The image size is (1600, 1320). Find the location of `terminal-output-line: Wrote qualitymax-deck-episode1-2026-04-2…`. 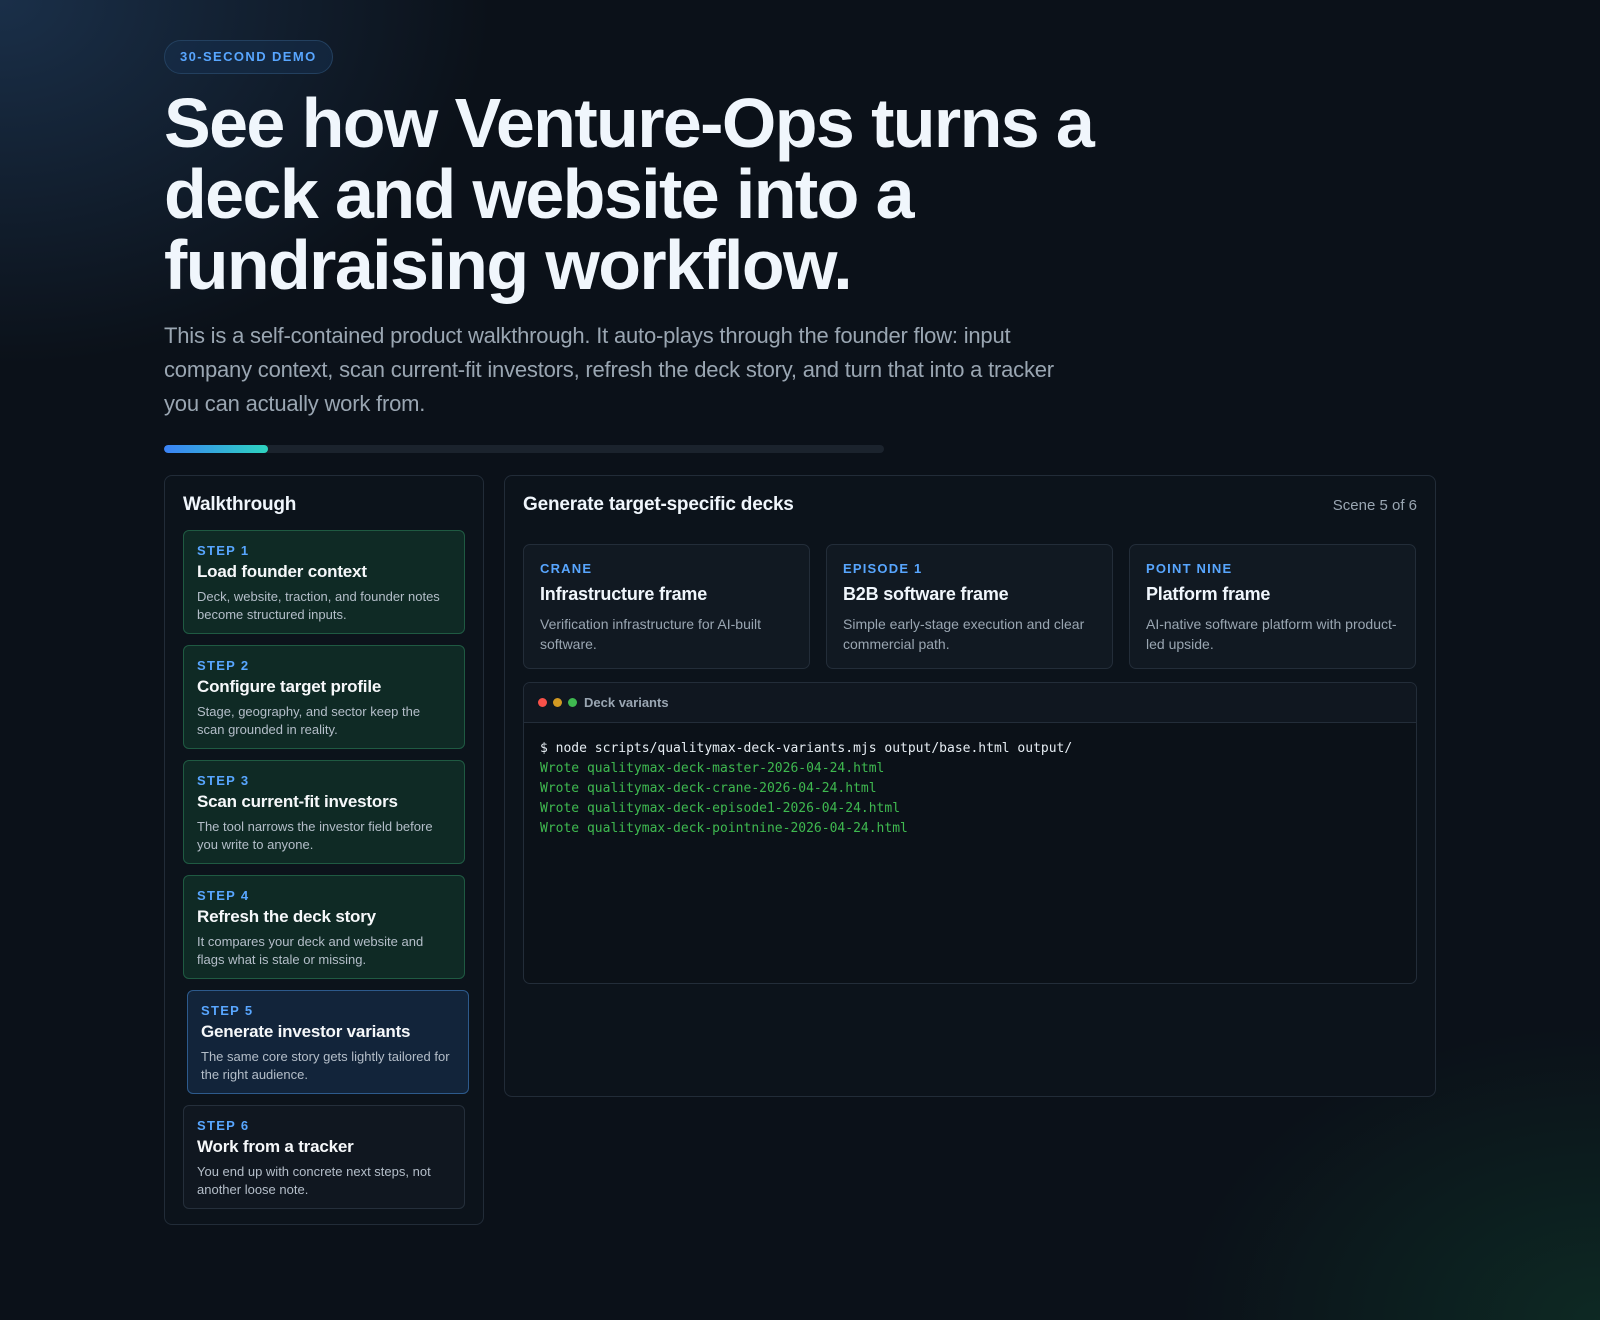

terminal-output-line: Wrote qualitymax-deck-episode1-2026-04-2… is located at coordinates (720, 808).